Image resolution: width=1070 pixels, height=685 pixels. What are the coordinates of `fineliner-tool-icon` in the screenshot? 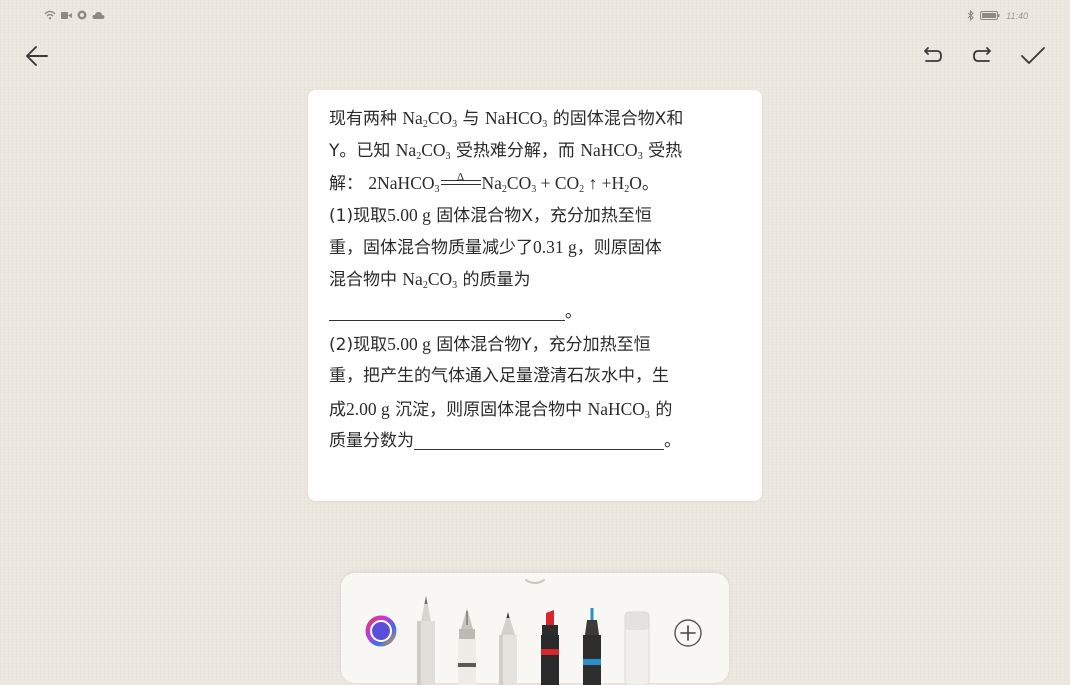 It's located at (592, 646).